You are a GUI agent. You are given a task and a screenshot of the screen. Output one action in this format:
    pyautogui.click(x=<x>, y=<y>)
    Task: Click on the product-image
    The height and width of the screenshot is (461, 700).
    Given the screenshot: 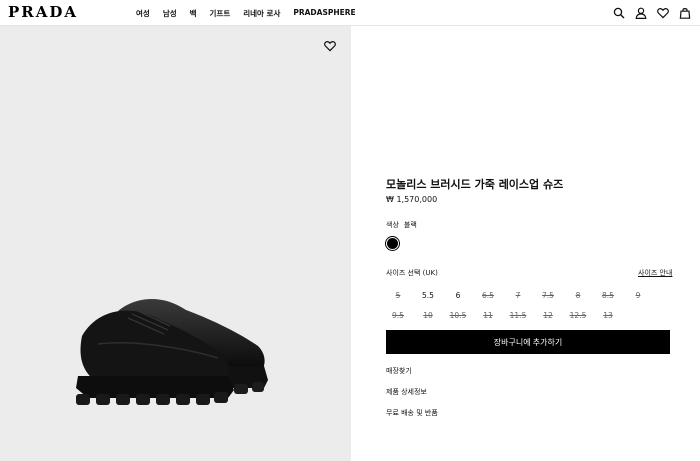 What is the action you would take?
    pyautogui.click(x=172, y=351)
    